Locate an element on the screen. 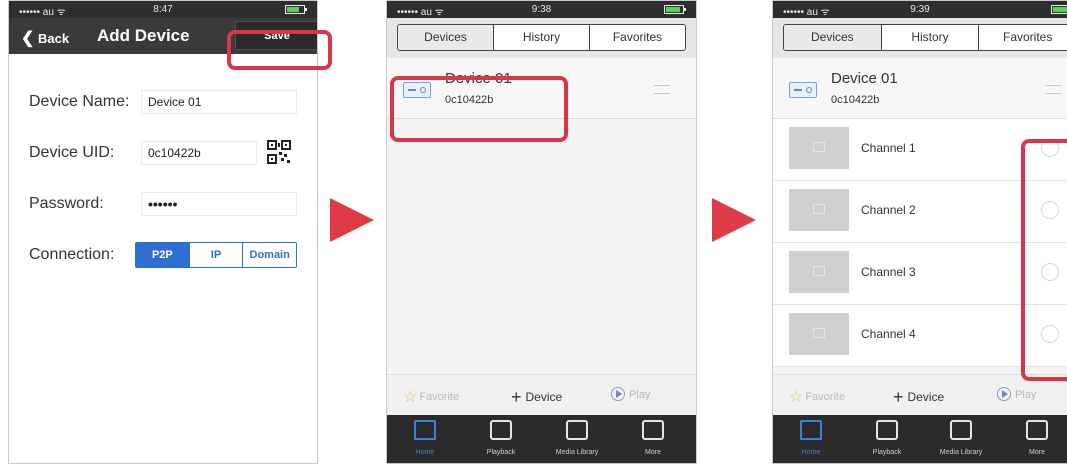  connection-segmented-control: P2P IP Domain is located at coordinates (216, 255).